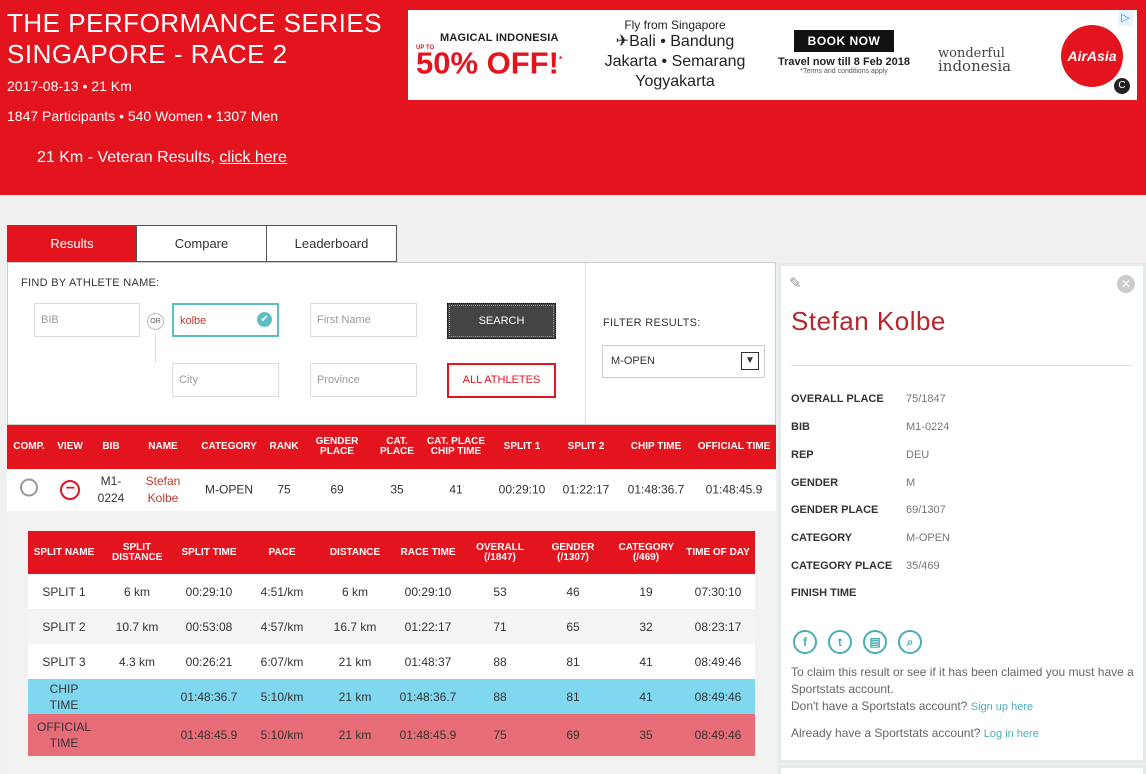 The image size is (1146, 774). Describe the element at coordinates (500, 735) in the screenshot. I see `cell-overall: 75` at that location.